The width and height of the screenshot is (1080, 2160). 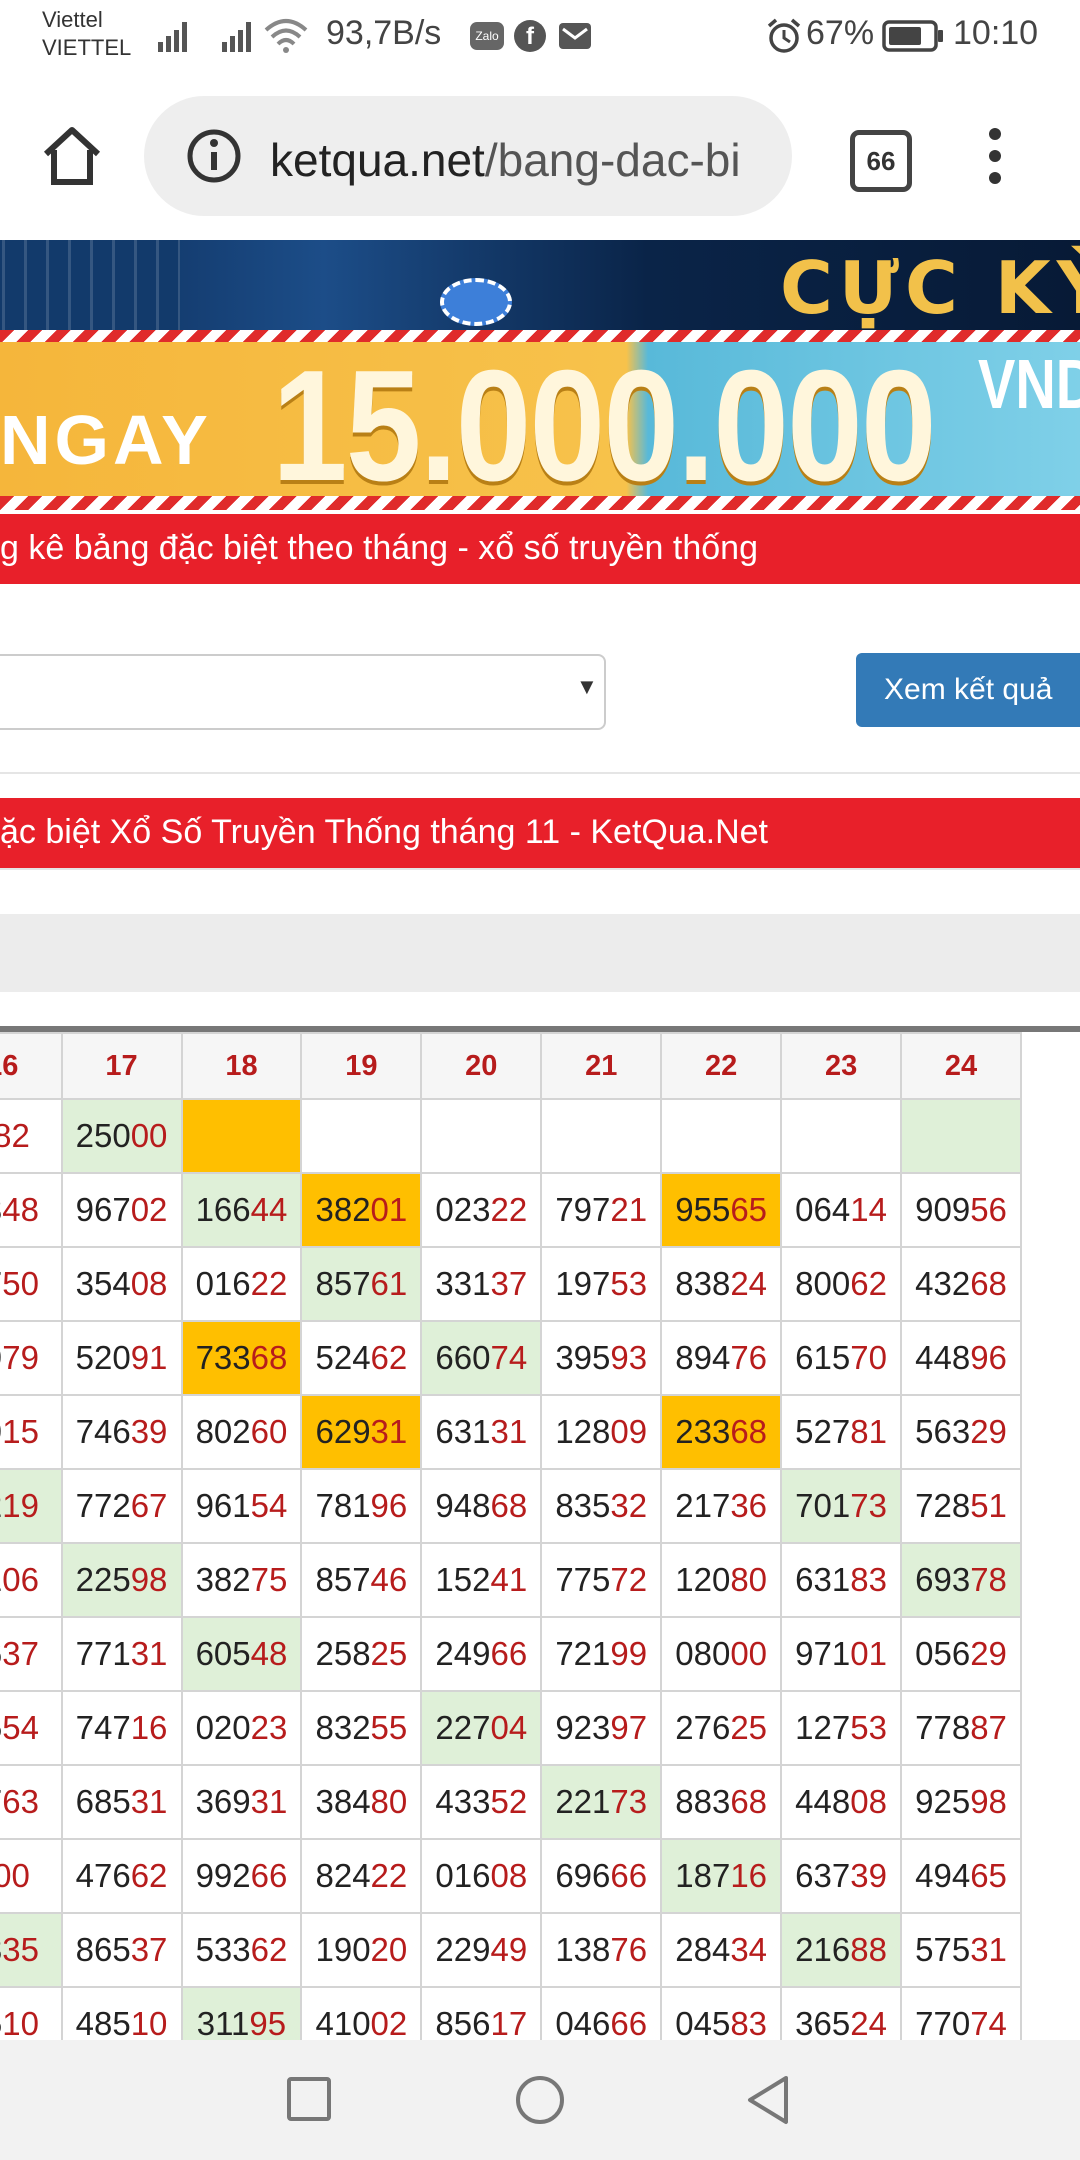 I want to click on result-head-digits: 772, so click(x=103, y=1505).